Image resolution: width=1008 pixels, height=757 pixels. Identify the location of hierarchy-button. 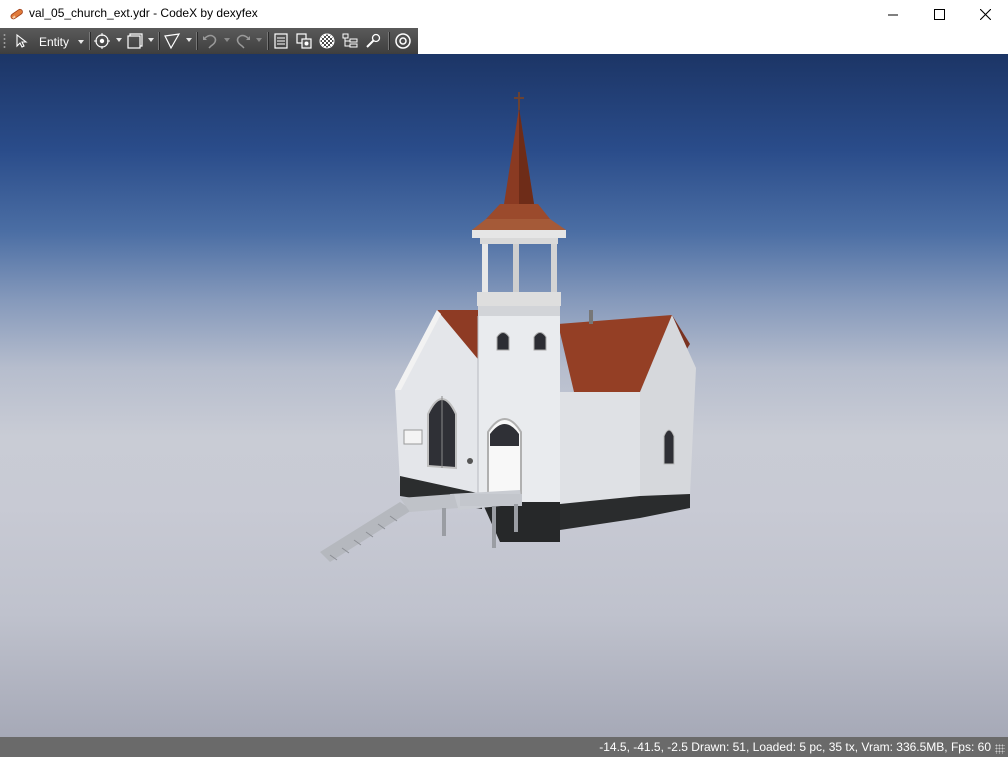
(350, 41).